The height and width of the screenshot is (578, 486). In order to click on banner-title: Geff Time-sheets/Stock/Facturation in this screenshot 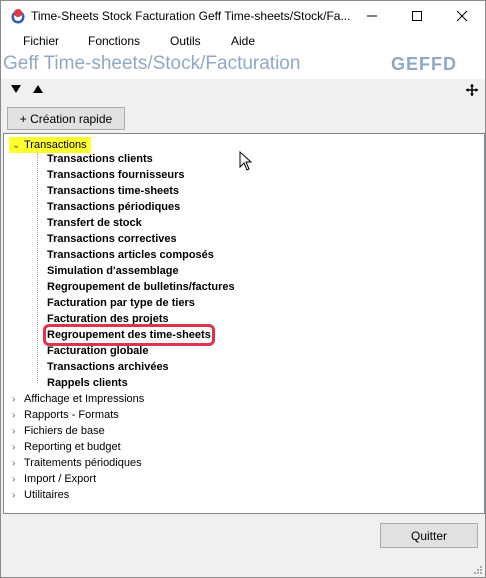, I will do `click(152, 63)`.